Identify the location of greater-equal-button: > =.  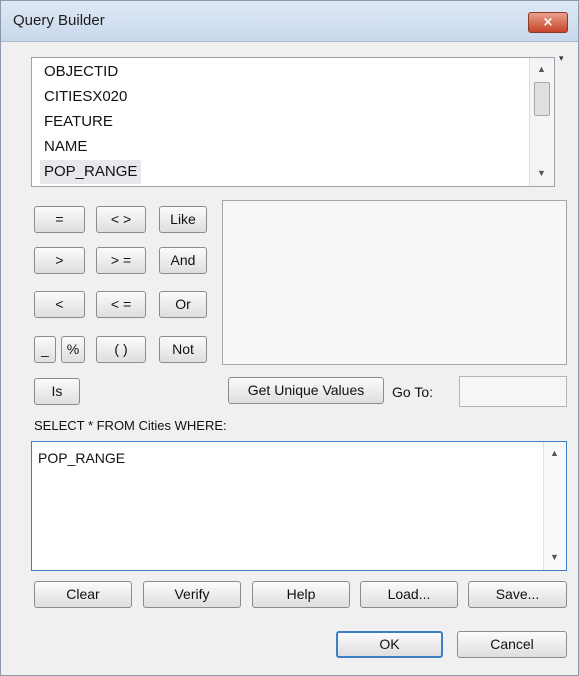
(121, 260).